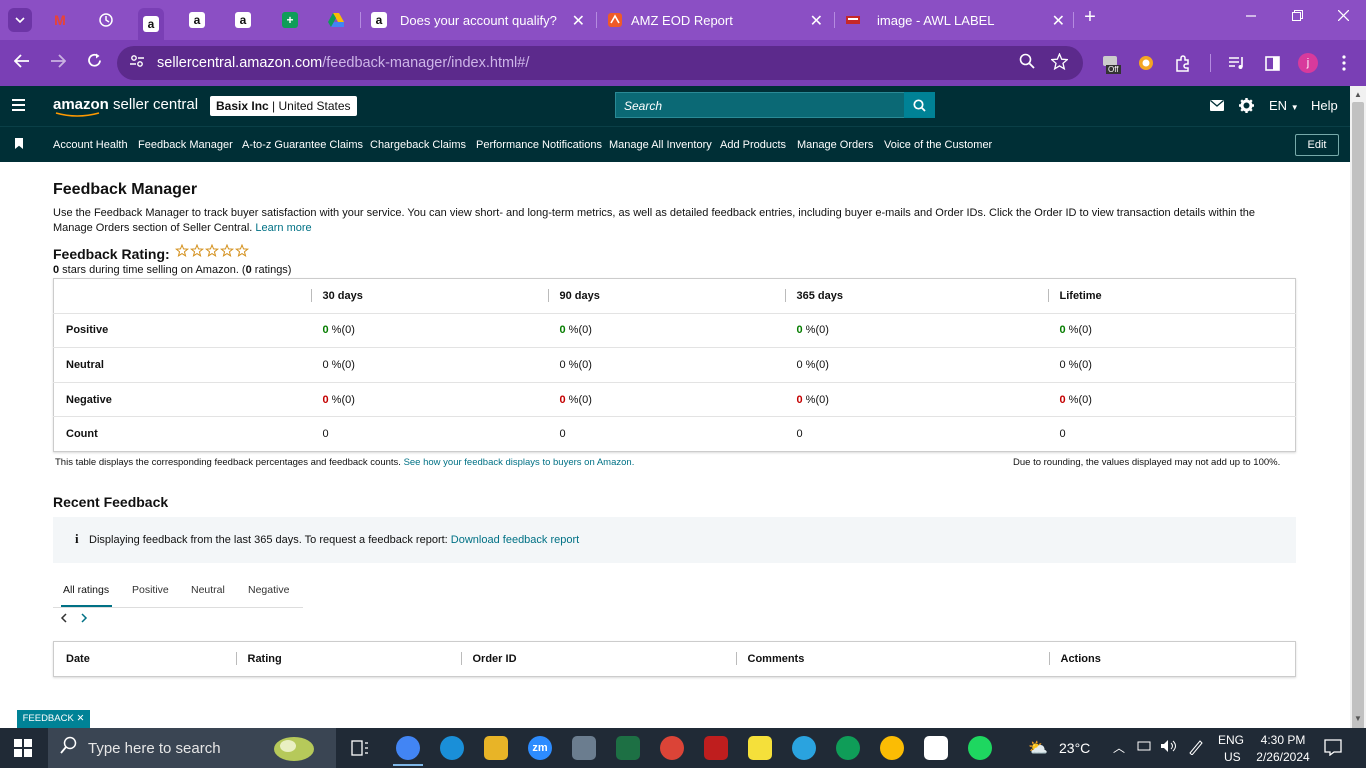  What do you see at coordinates (290, 20) in the screenshot?
I see `pinned-tab-sheets: +` at bounding box center [290, 20].